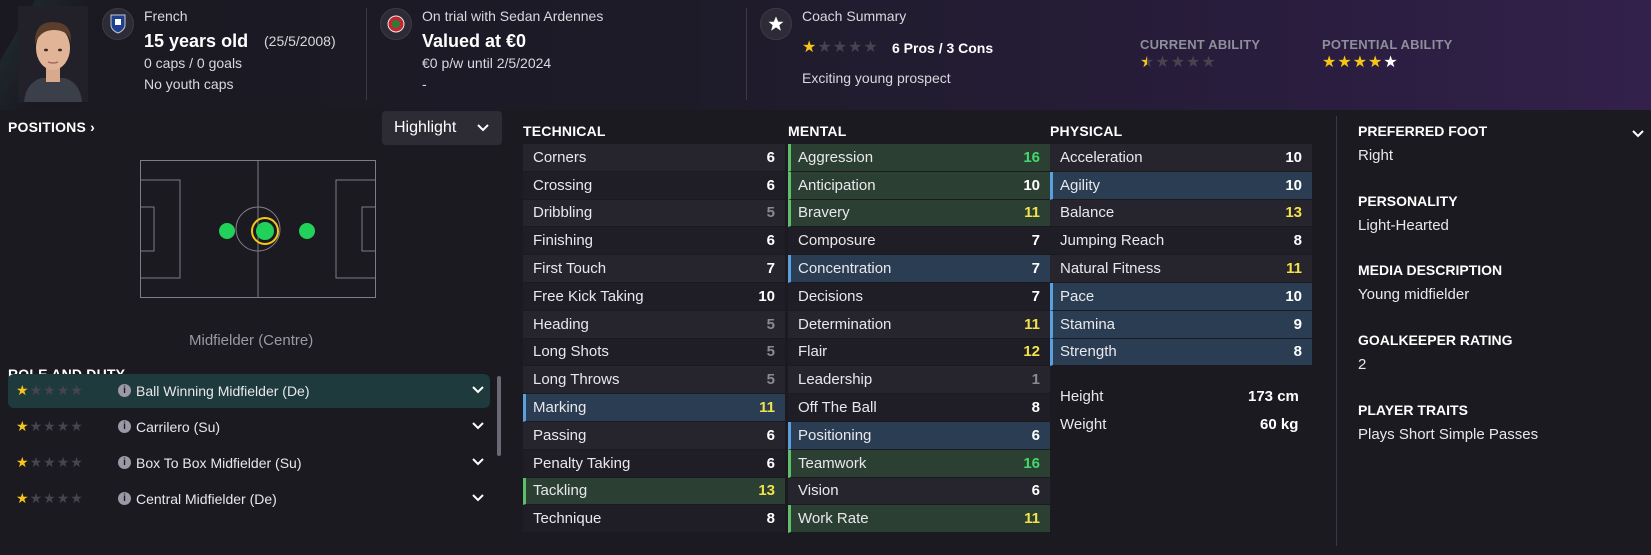 The height and width of the screenshot is (555, 1651). Describe the element at coordinates (919, 241) in the screenshot. I see `attribute-row-composure: Composure 7` at that location.